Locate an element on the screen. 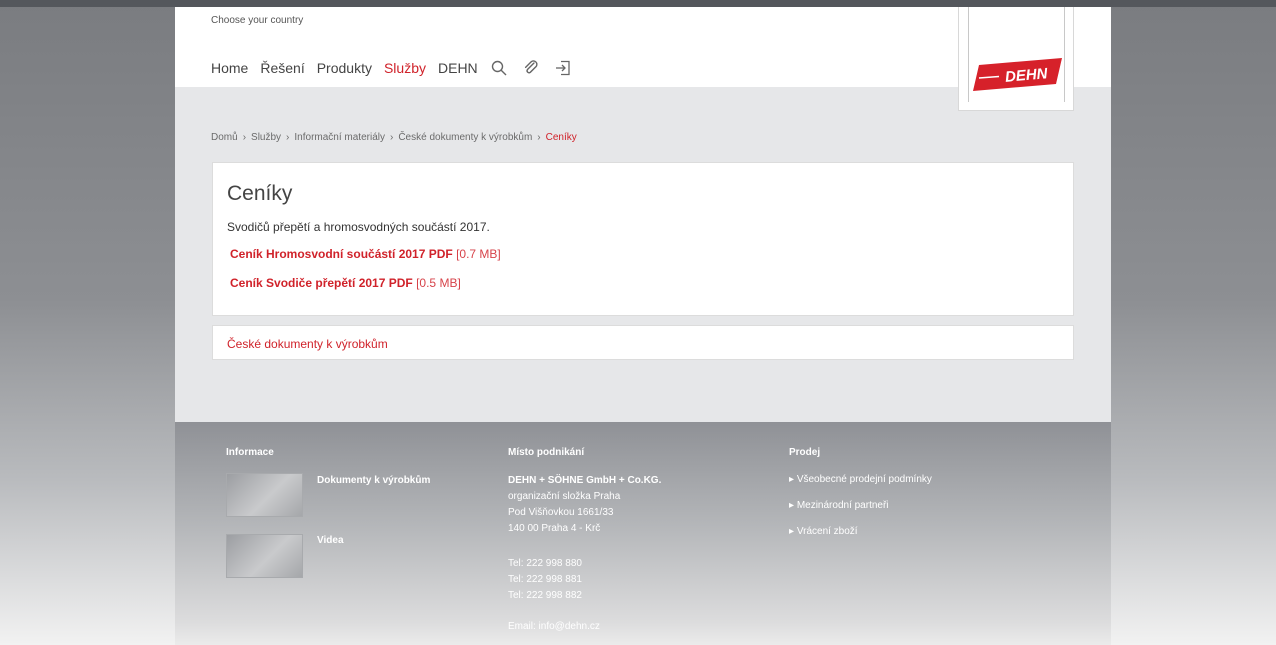  breadcrumb-ceske-dokumenty: České dokumenty k výrobkům is located at coordinates (465, 137).